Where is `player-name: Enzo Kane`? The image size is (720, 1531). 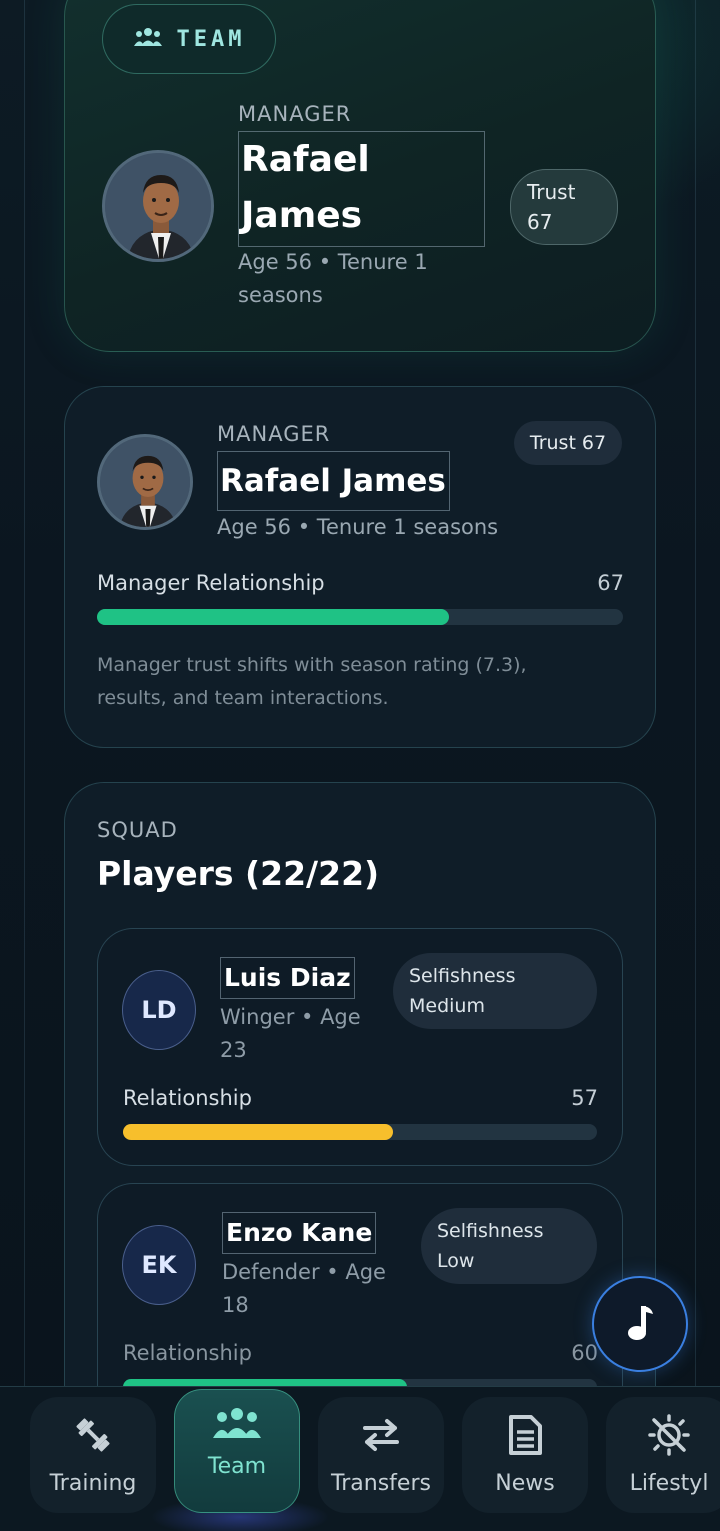
player-name: Enzo Kane is located at coordinates (299, 1233).